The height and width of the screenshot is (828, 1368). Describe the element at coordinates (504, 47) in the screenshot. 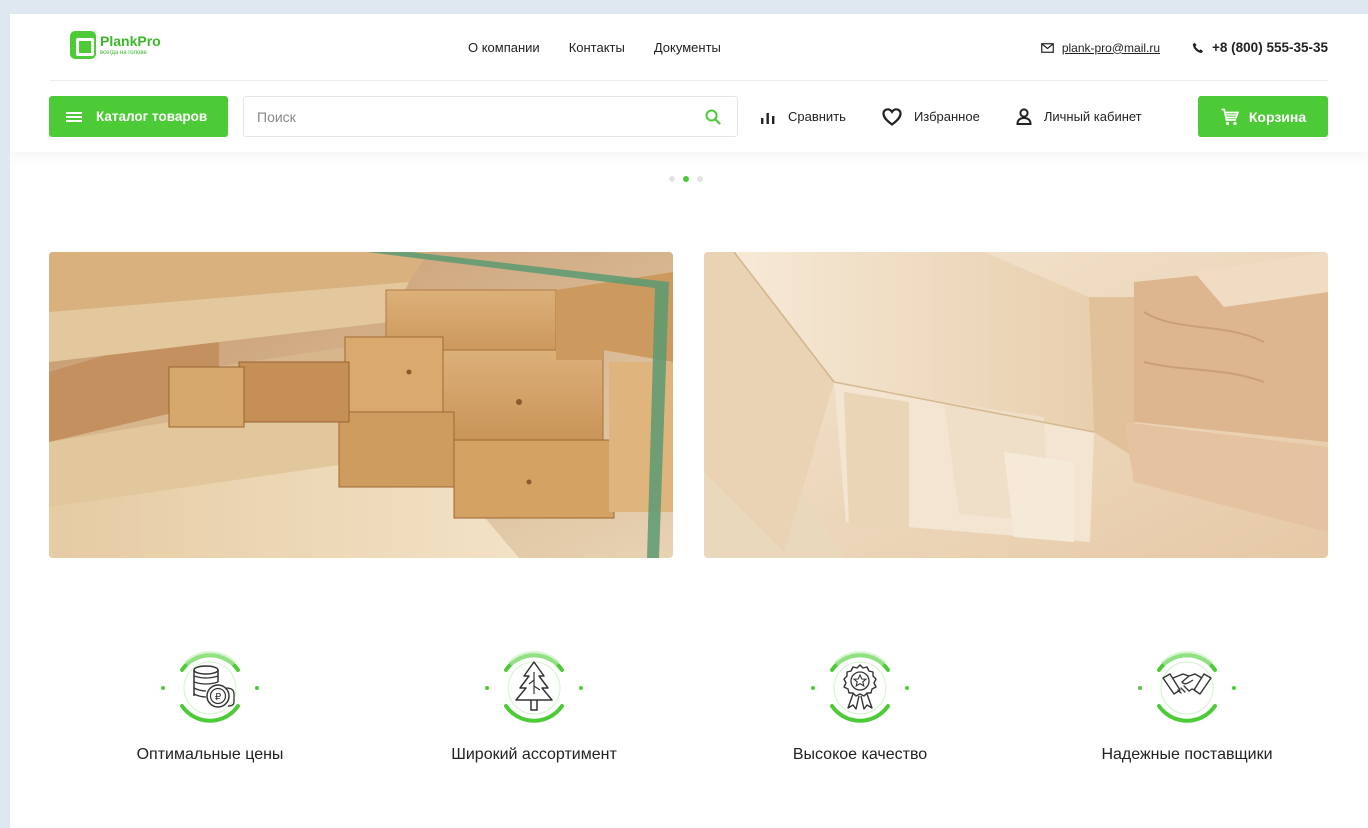

I see `nav-link-about: О компании` at that location.